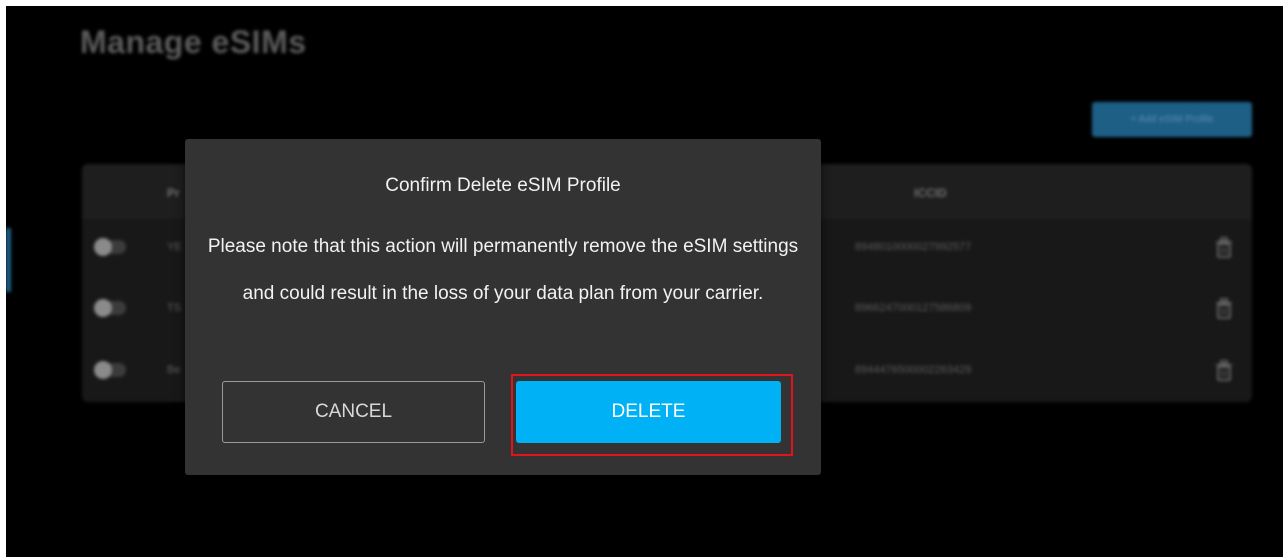 Image resolution: width=1283 pixels, height=557 pixels. What do you see at coordinates (8, 260) in the screenshot?
I see `sidebar-accent` at bounding box center [8, 260].